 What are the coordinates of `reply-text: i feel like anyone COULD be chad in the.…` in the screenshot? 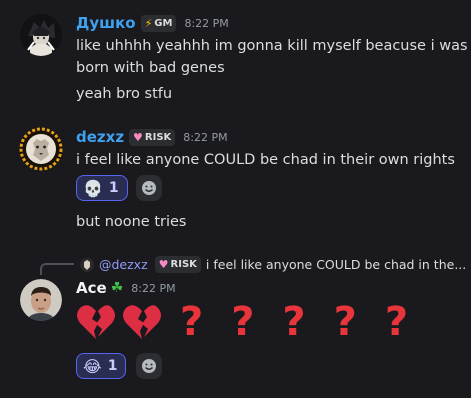 It's located at (336, 264).